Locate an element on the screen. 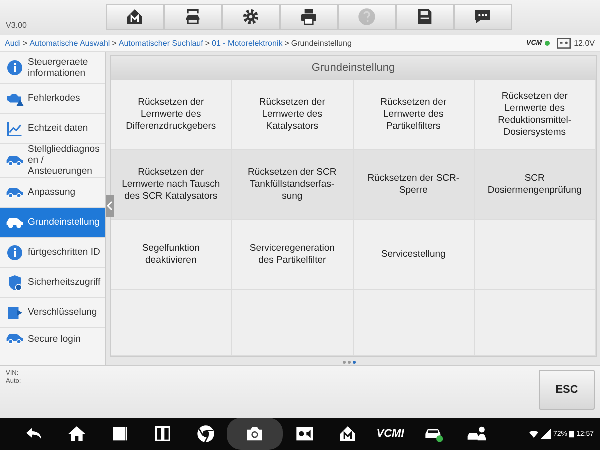 Image resolution: width=600 pixels, height=450 pixels. printer-icon is located at coordinates (309, 17).